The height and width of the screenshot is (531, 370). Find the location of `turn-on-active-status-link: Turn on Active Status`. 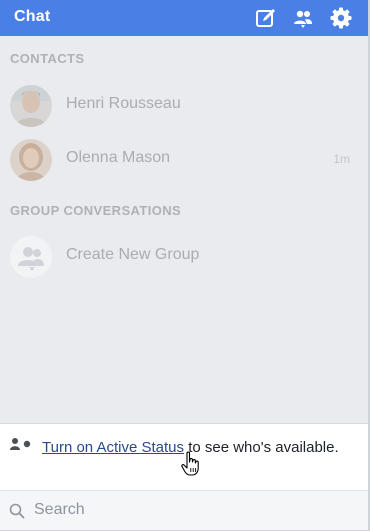

turn-on-active-status-link: Turn on Active Status is located at coordinates (113, 447).